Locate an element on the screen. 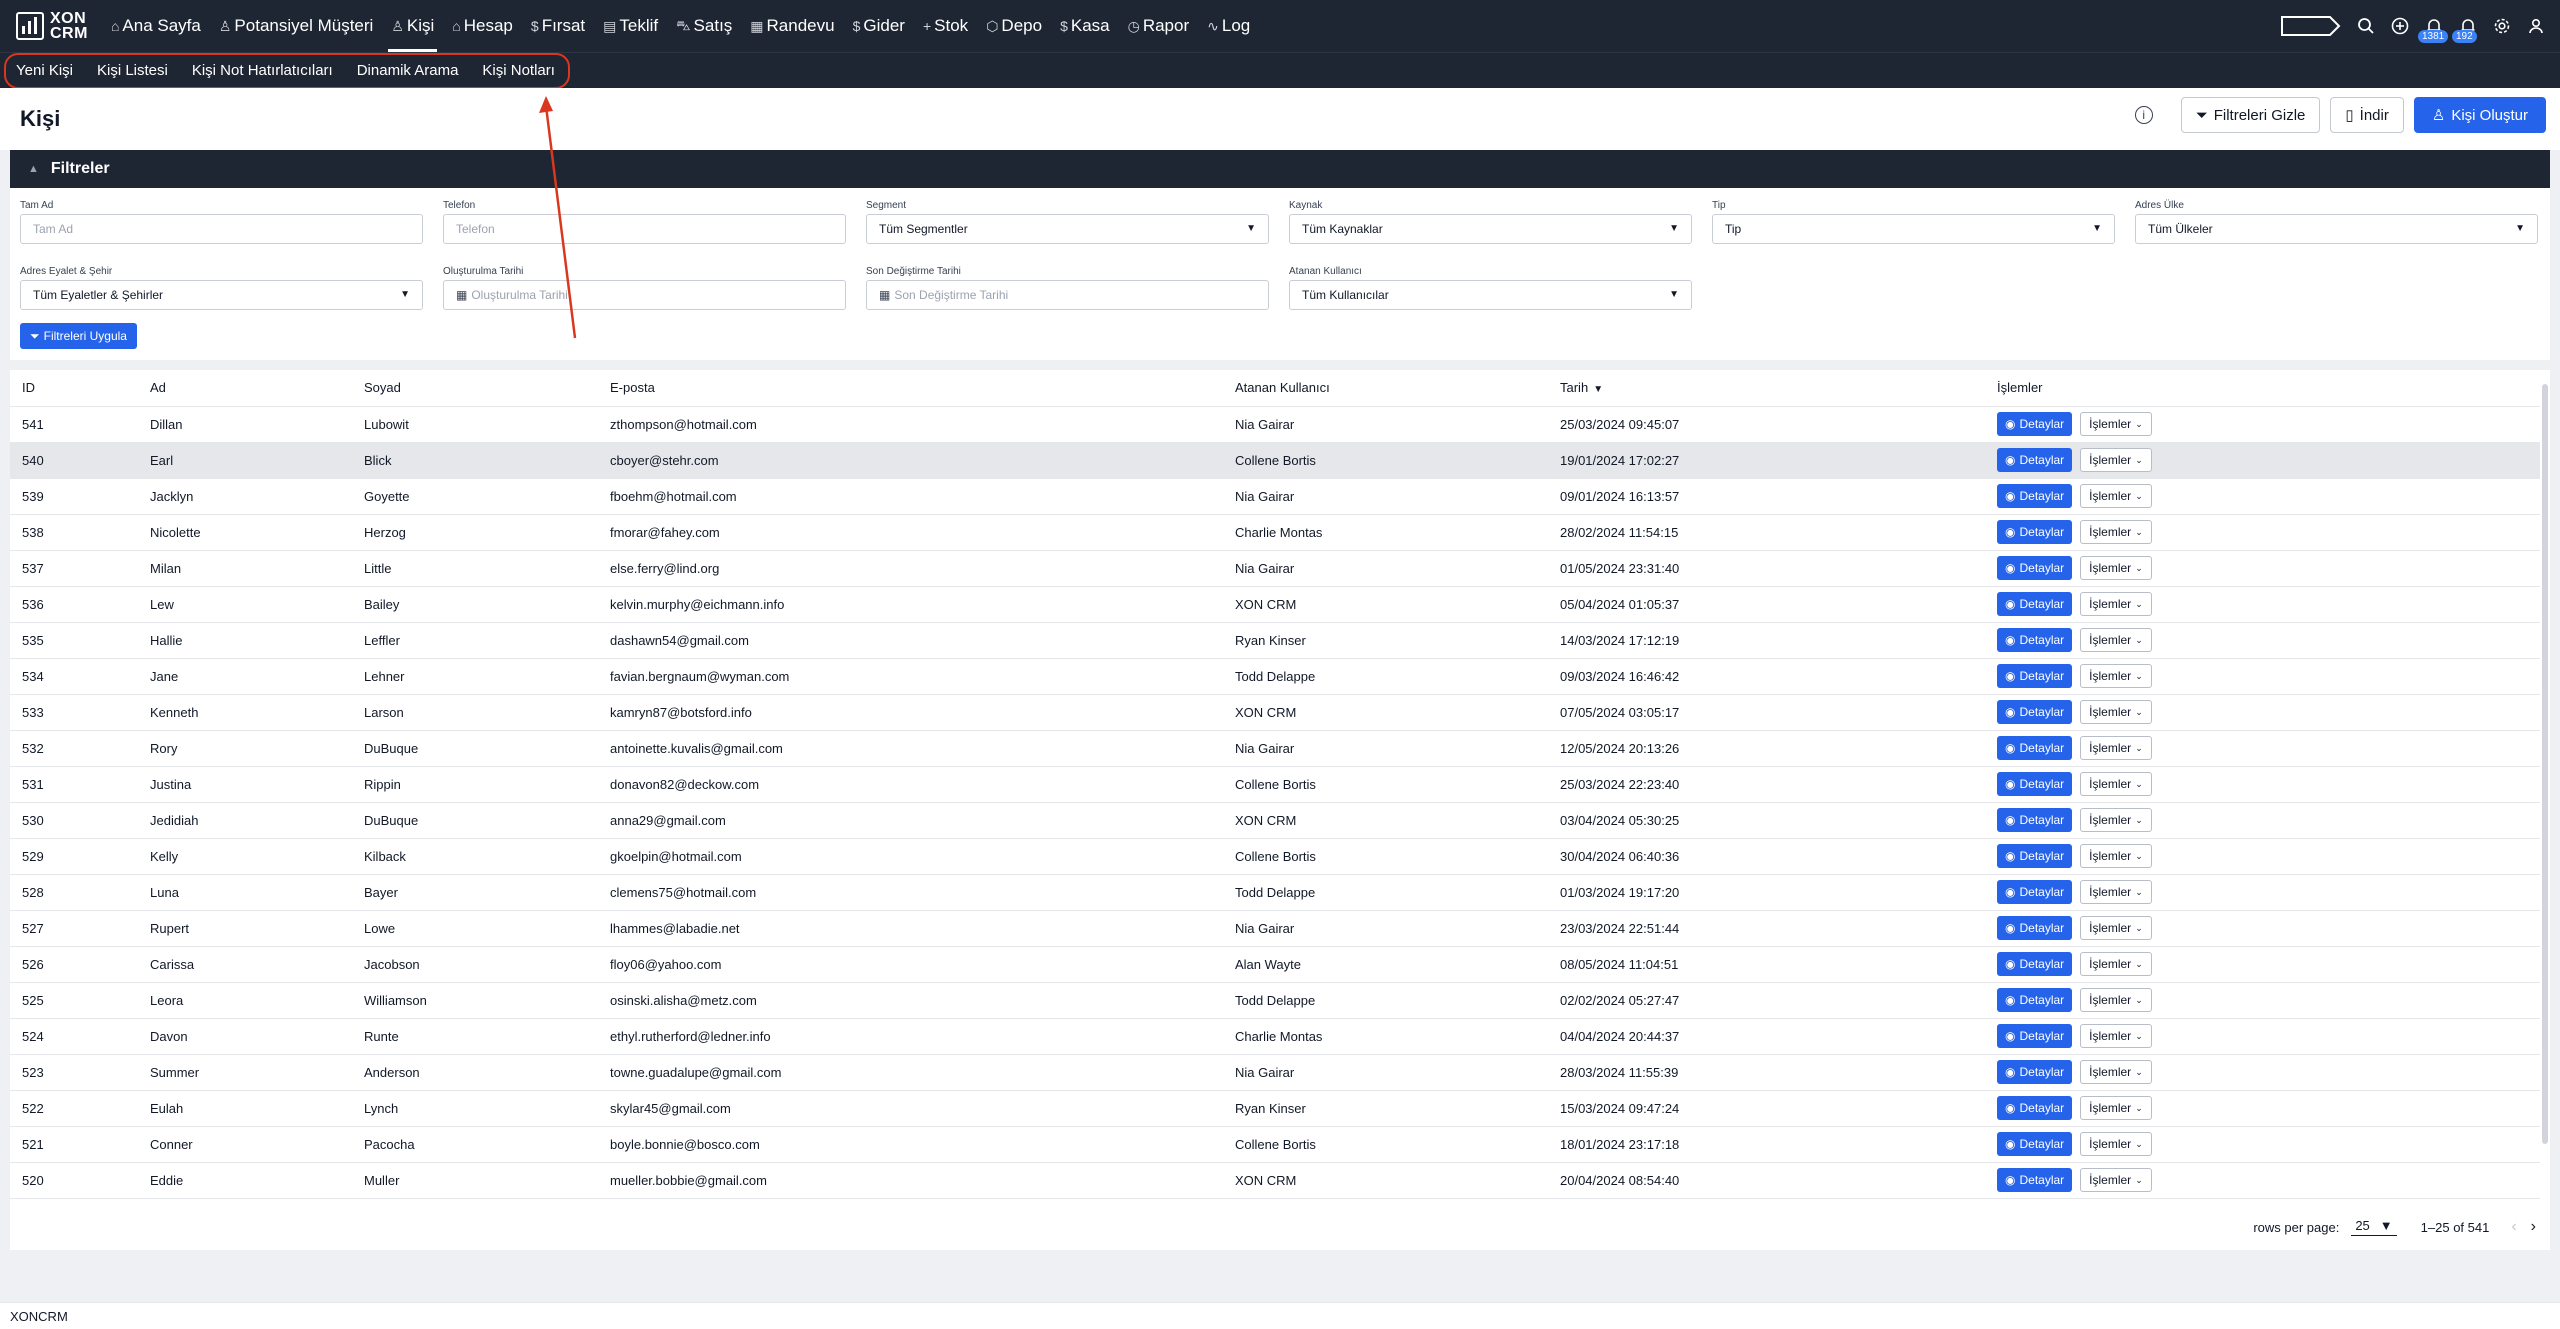 Image resolution: width=2560 pixels, height=1329 pixels. segment-select: Tüm Segmentler ▼ is located at coordinates (1067, 229).